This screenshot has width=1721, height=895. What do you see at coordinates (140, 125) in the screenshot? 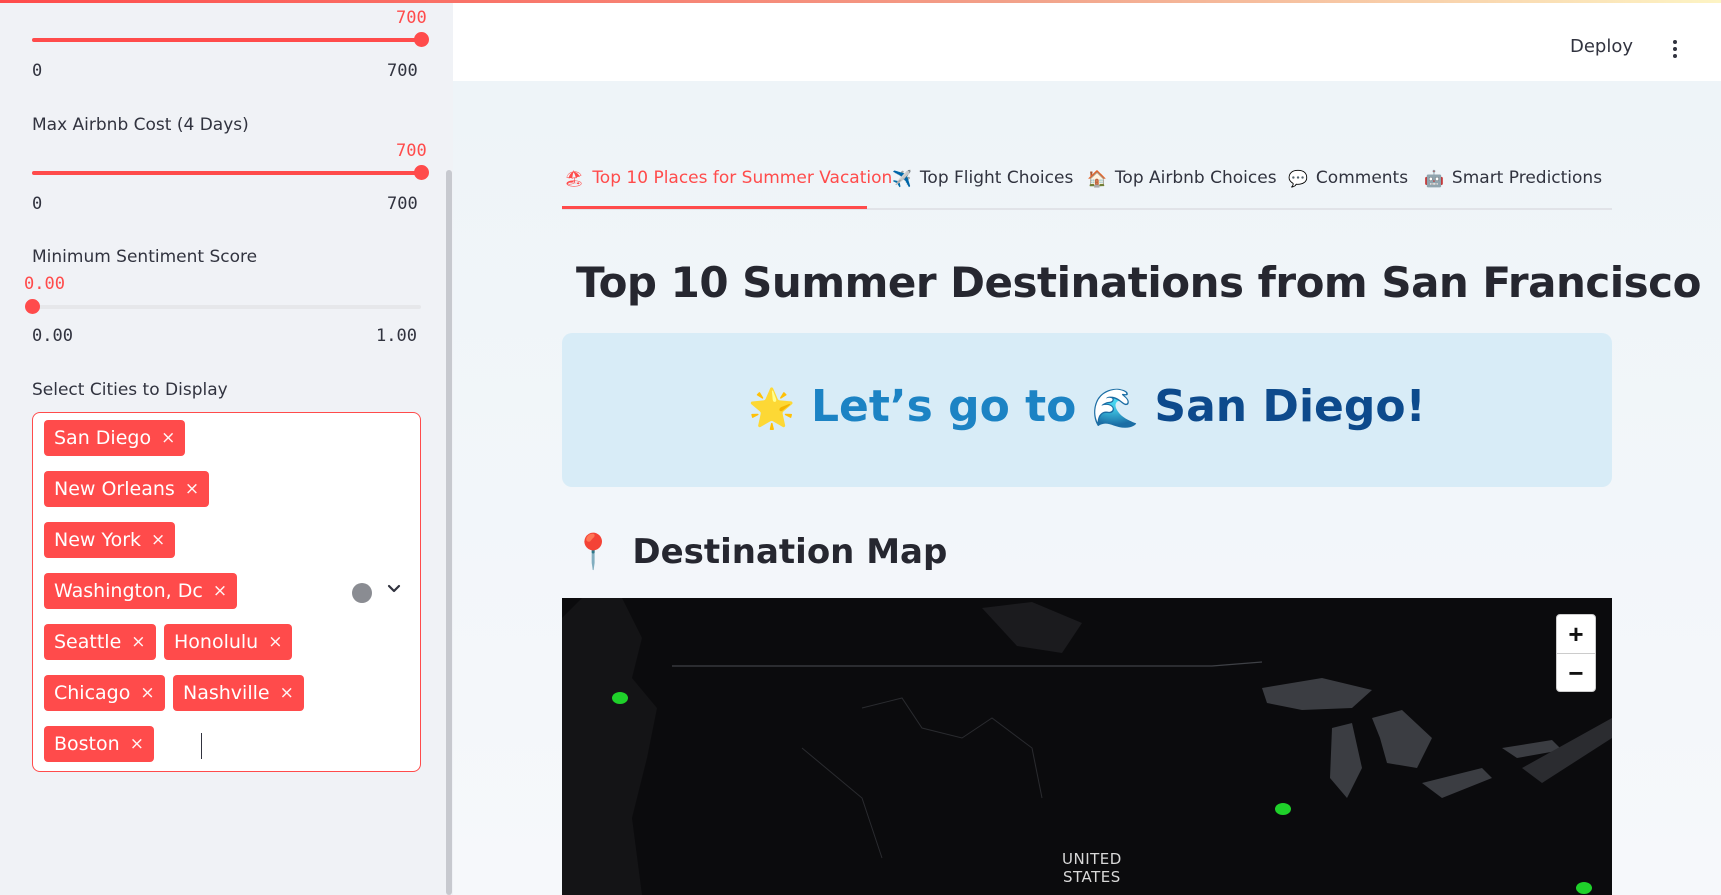
I see `airbnb-slider-label: Max Airbnb Cost (4 Days)` at bounding box center [140, 125].